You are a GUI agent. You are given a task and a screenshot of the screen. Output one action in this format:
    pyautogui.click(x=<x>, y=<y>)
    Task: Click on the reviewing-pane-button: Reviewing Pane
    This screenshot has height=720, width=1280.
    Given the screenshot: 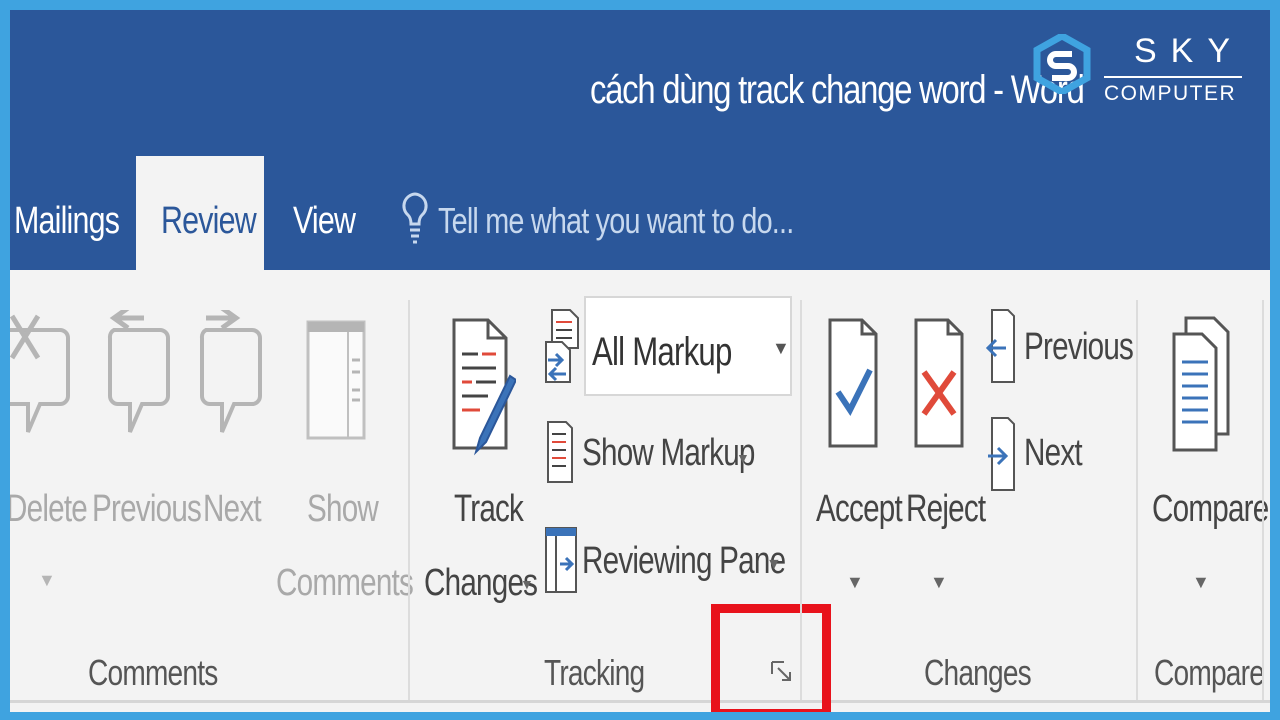 What is the action you would take?
    pyautogui.click(x=684, y=561)
    